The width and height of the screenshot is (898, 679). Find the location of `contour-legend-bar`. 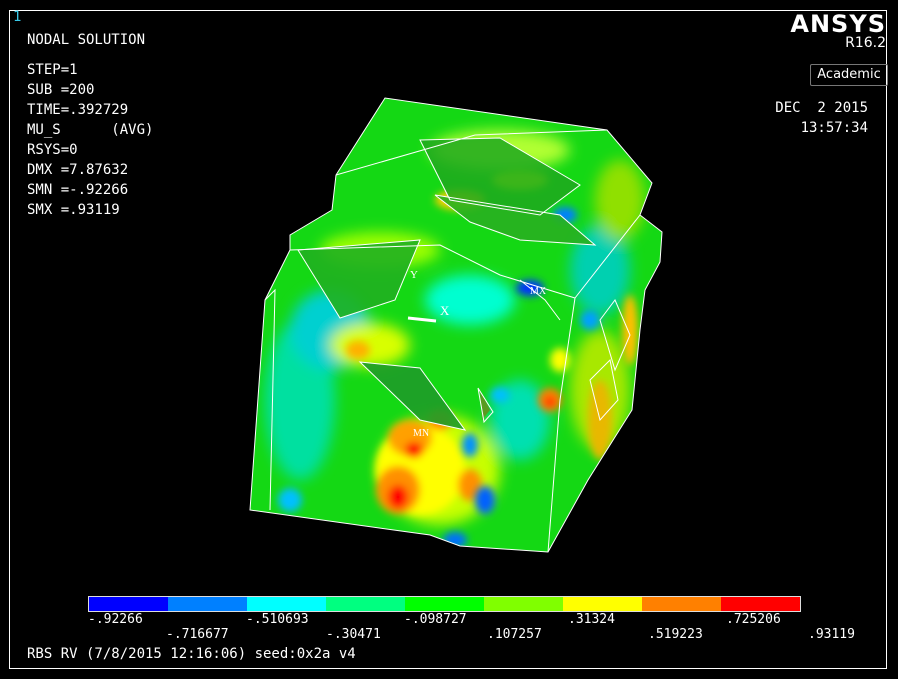

contour-legend-bar is located at coordinates (444, 604).